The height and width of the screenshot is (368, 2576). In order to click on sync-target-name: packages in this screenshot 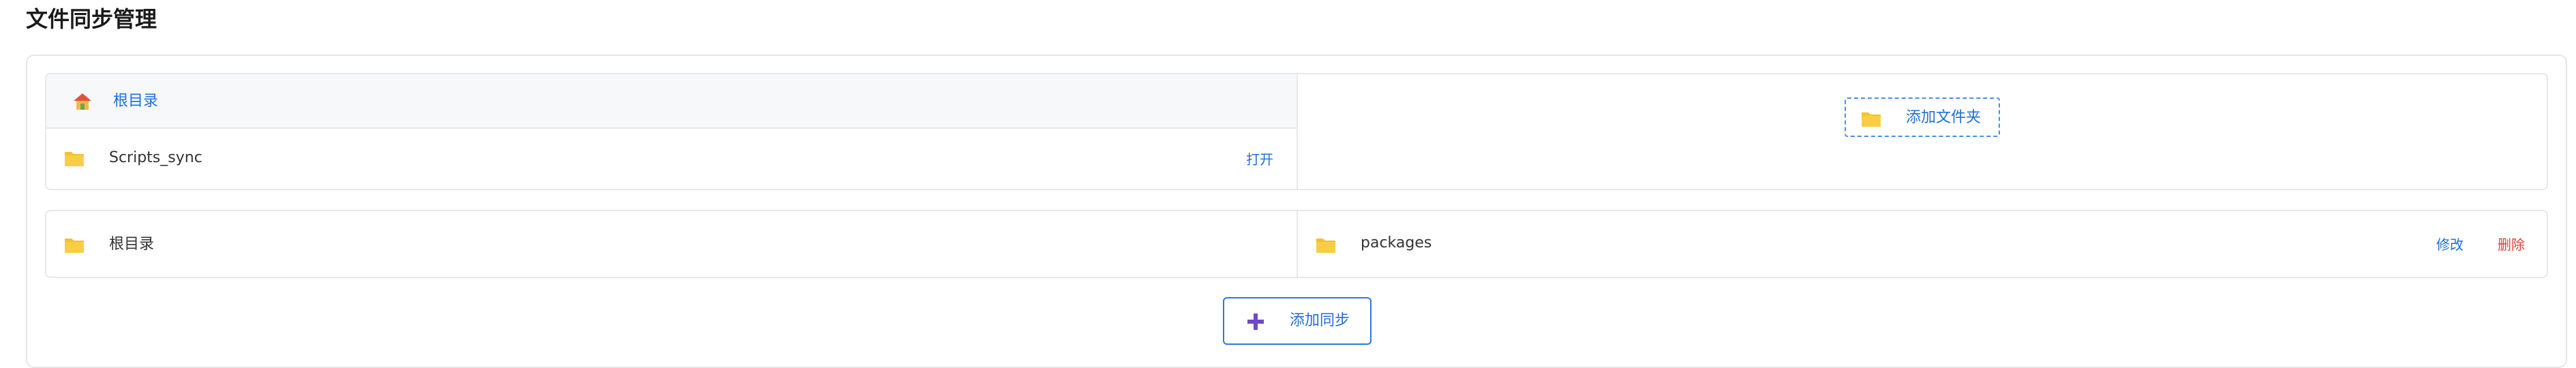, I will do `click(1396, 243)`.